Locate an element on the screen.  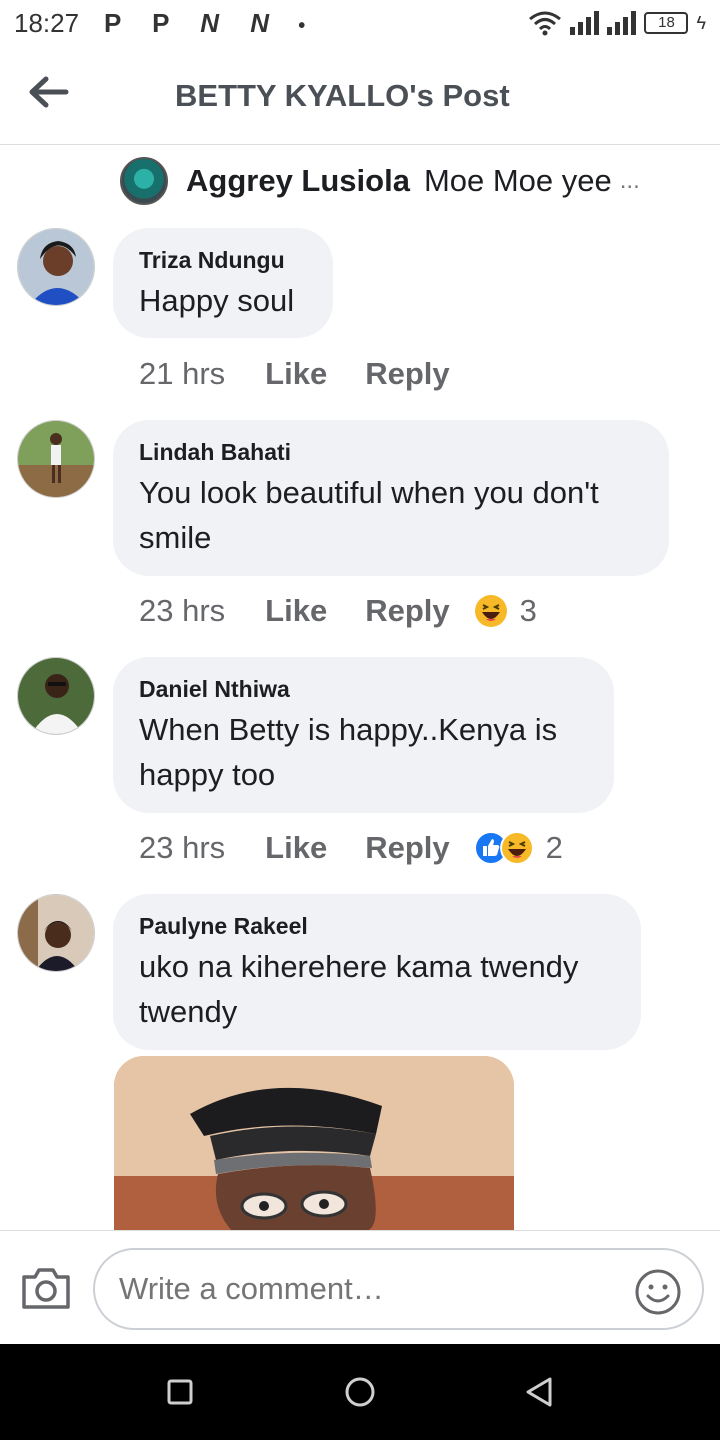
comment-author: Paulyne Rakeel is located at coordinates (377, 926).